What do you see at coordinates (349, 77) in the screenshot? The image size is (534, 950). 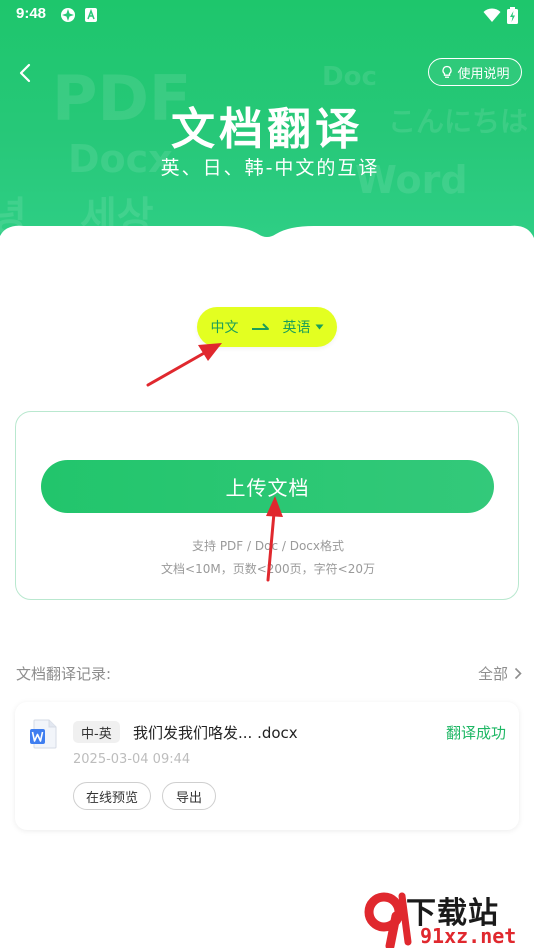 I see `bg-word-doc: Doc` at bounding box center [349, 77].